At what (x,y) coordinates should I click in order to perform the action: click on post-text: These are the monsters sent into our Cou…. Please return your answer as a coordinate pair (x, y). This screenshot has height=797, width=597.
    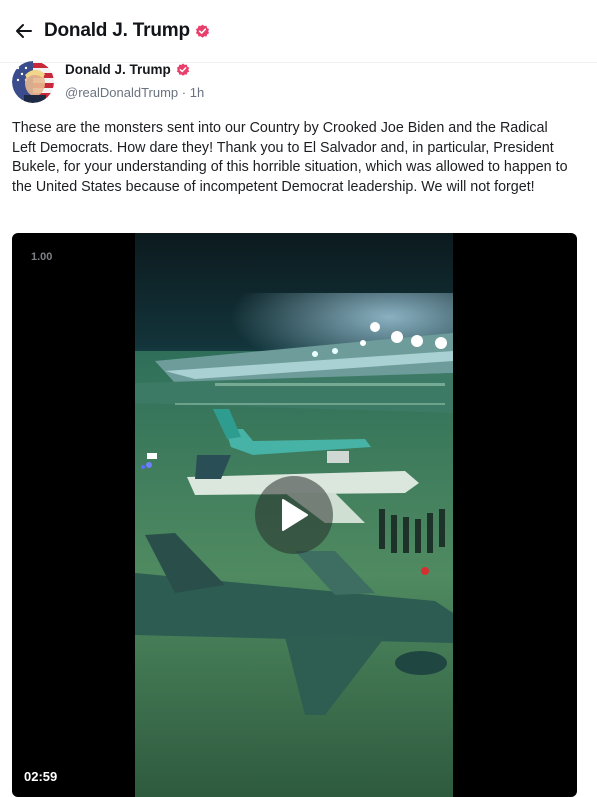
    Looking at the image, I should click on (290, 157).